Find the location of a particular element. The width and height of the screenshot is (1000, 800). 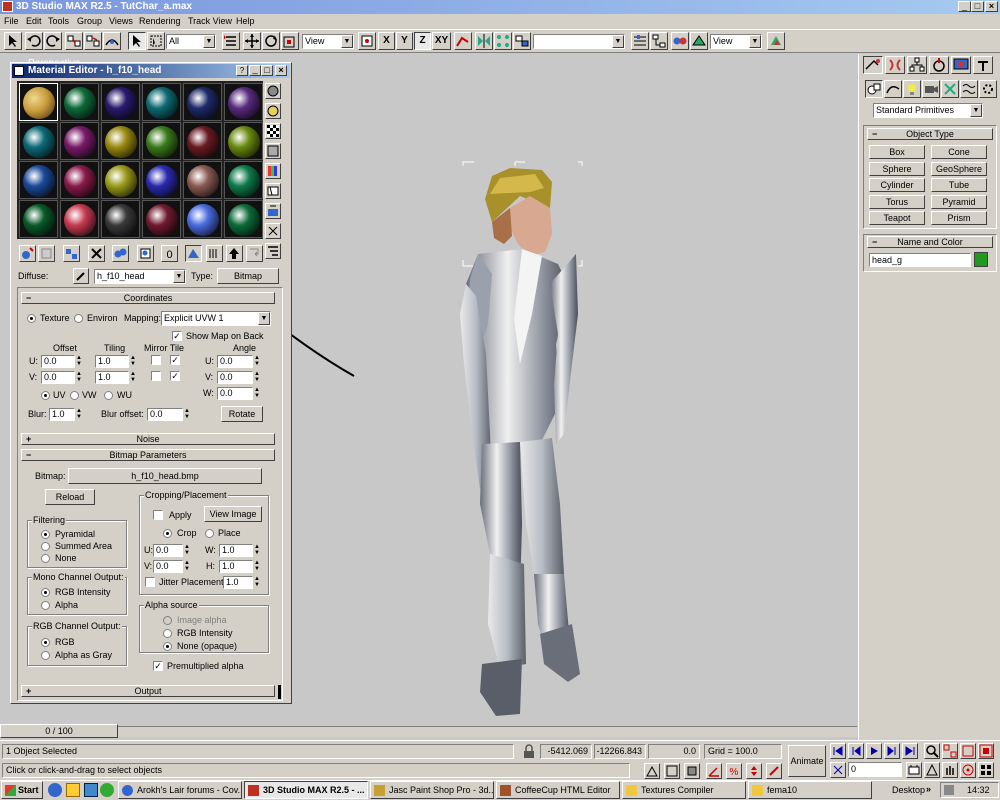

snap-toggle-icon is located at coordinates (692, 771).